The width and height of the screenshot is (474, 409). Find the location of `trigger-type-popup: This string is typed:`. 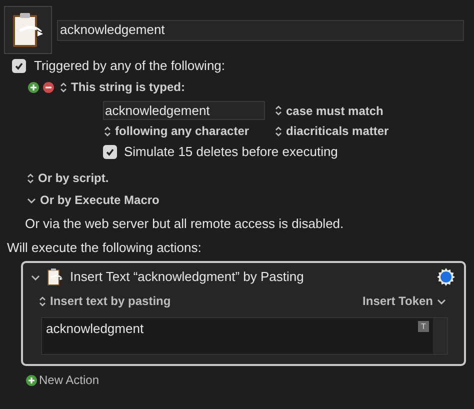

trigger-type-popup: This string is typed: is located at coordinates (123, 87).